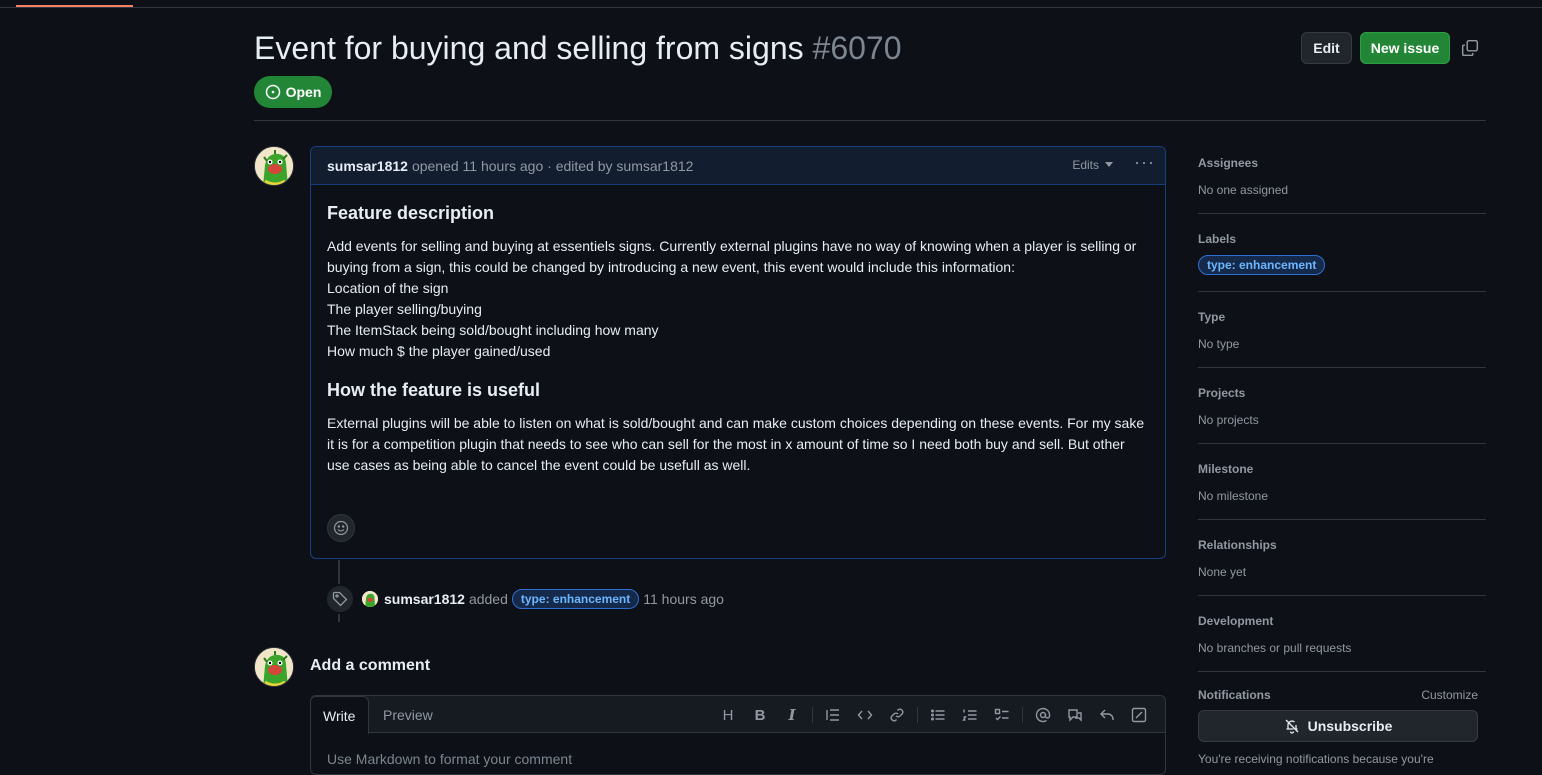  Describe the element at coordinates (340, 715) in the screenshot. I see `tab-write: Write` at that location.